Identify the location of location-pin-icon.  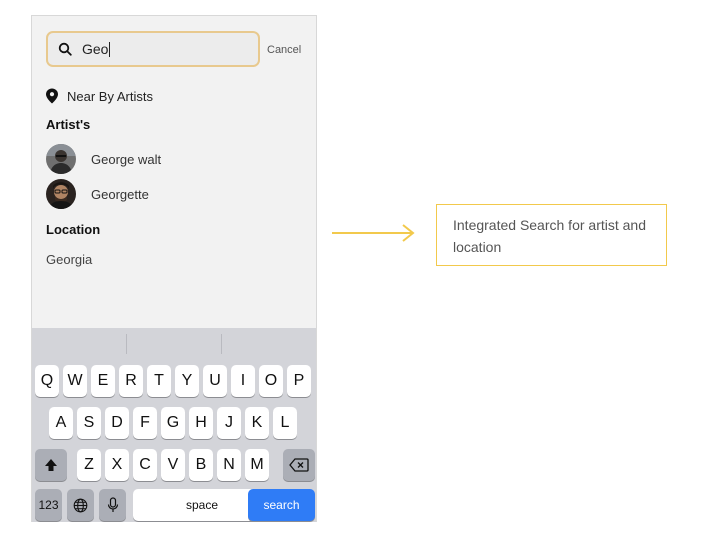
(52, 96).